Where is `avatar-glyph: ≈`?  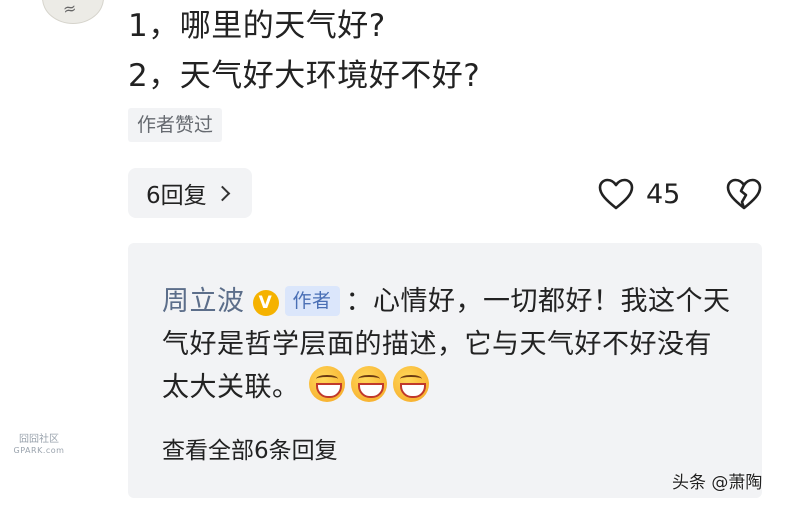 avatar-glyph: ≈ is located at coordinates (69, 10).